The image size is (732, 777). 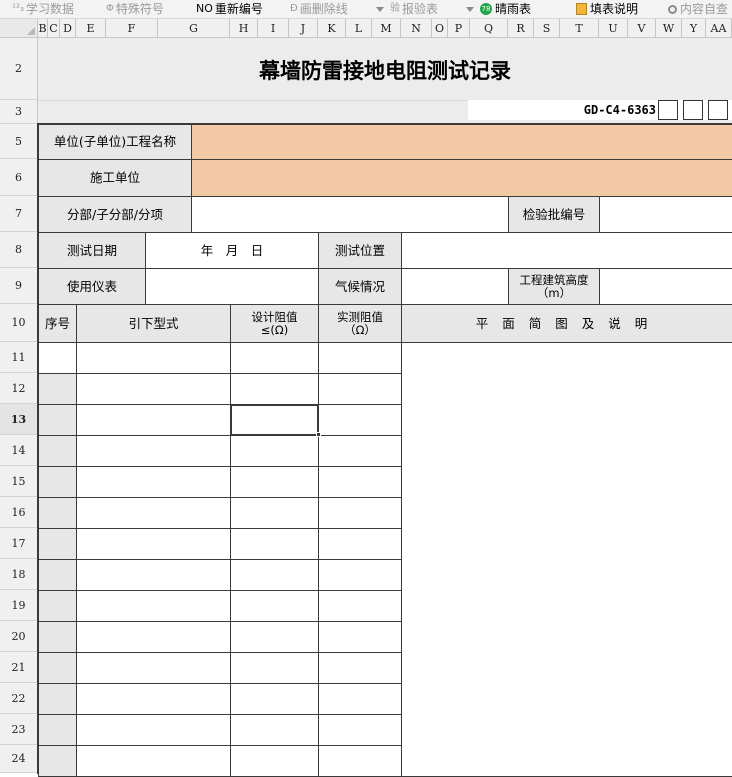 What do you see at coordinates (43, 9) in the screenshot?
I see `learn-data-button: ¹²₃ 学习数据` at bounding box center [43, 9].